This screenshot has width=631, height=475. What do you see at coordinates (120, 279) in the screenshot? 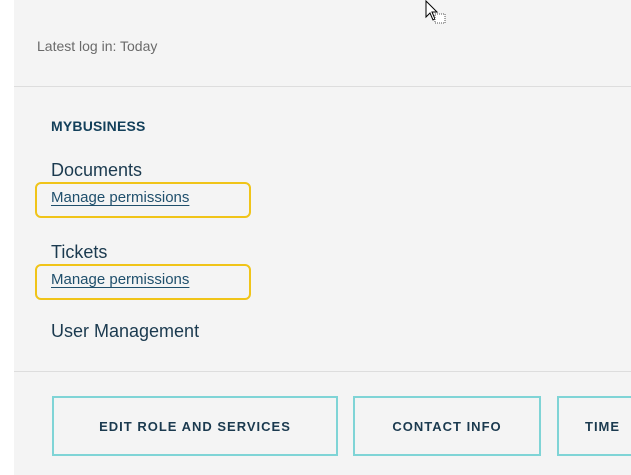
I see `manage-permissions-tickets-link: Manage permissions` at bounding box center [120, 279].